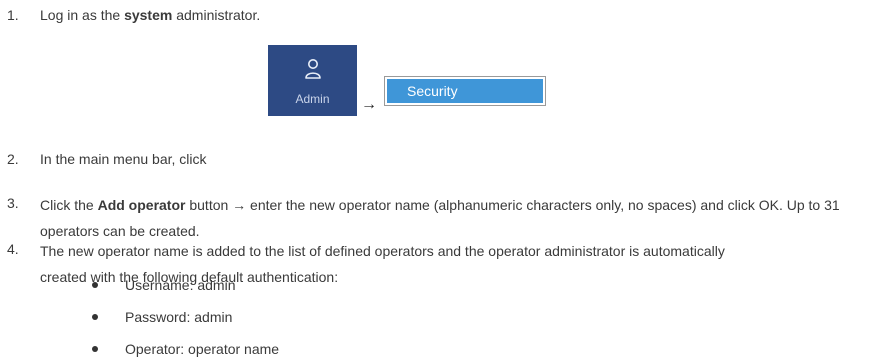 Image resolution: width=896 pixels, height=360 pixels. I want to click on step-number: 3., so click(13, 203).